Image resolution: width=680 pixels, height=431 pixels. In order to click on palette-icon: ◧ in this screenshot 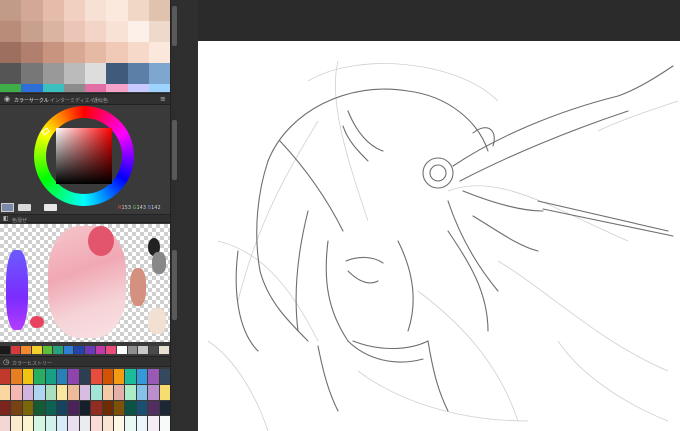, I will do `click(6, 219)`.